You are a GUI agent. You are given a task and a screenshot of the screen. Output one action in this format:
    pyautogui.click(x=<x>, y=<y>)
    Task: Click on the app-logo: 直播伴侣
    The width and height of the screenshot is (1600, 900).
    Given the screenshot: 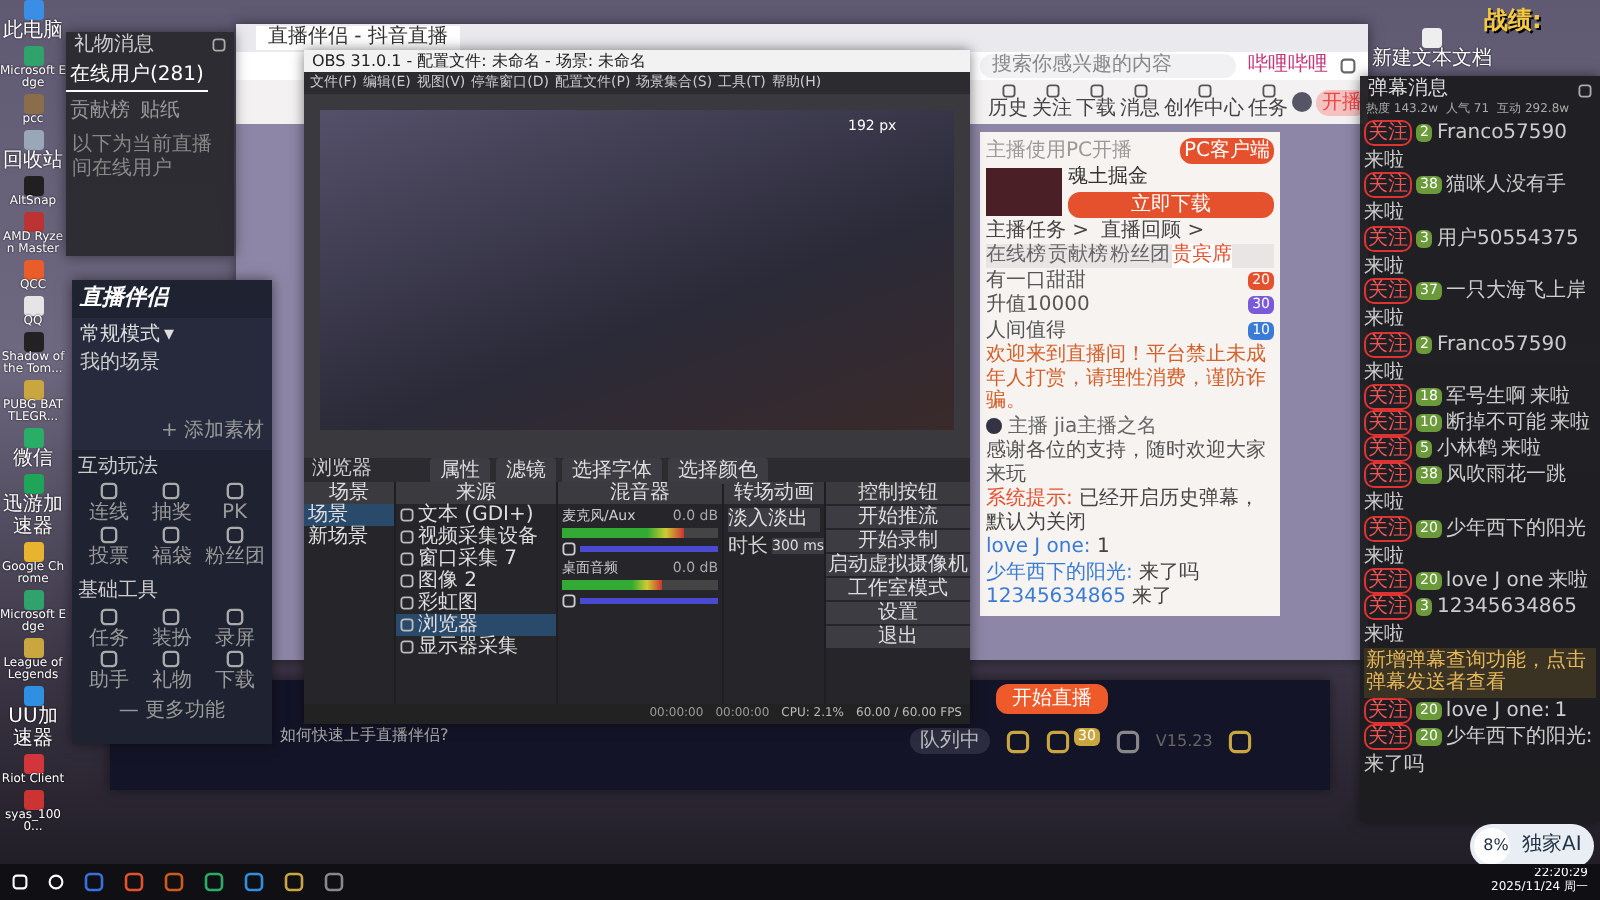 What is the action you would take?
    pyautogui.click(x=124, y=298)
    